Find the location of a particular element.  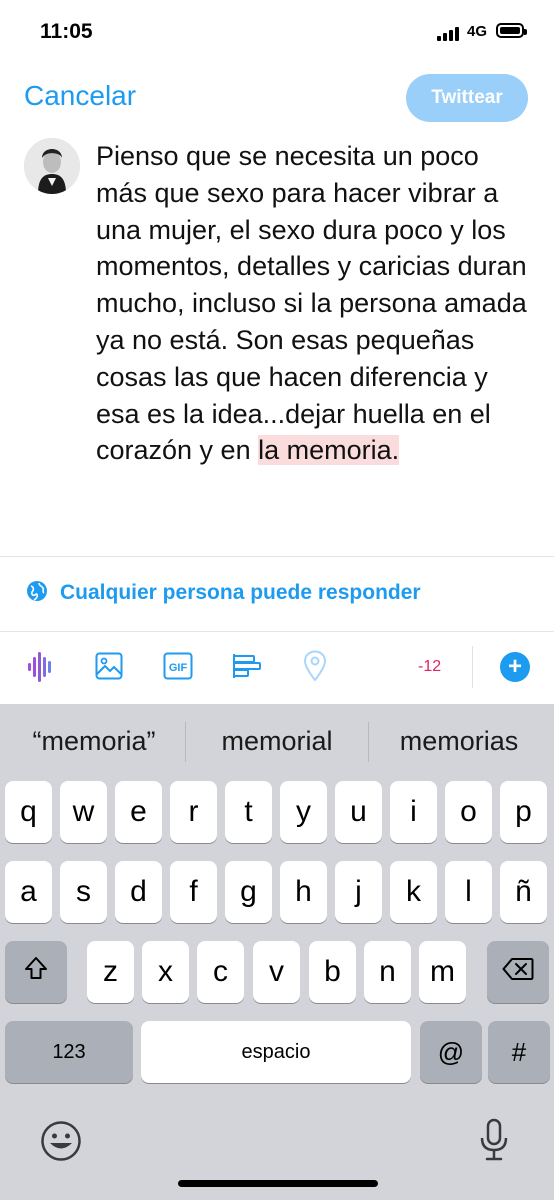

suggestion-2: memorial is located at coordinates (277, 741).